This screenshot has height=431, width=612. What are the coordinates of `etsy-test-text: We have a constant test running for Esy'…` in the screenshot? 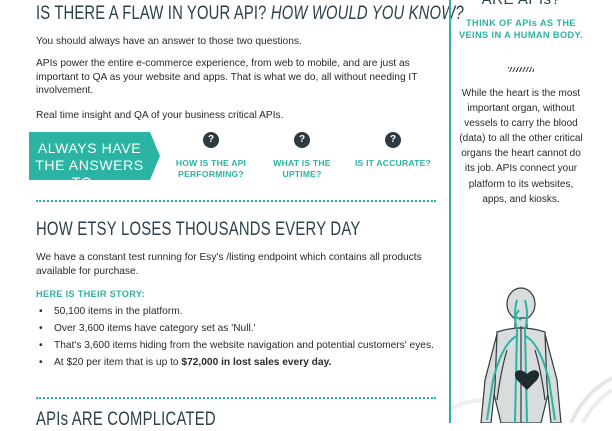 It's located at (229, 264).